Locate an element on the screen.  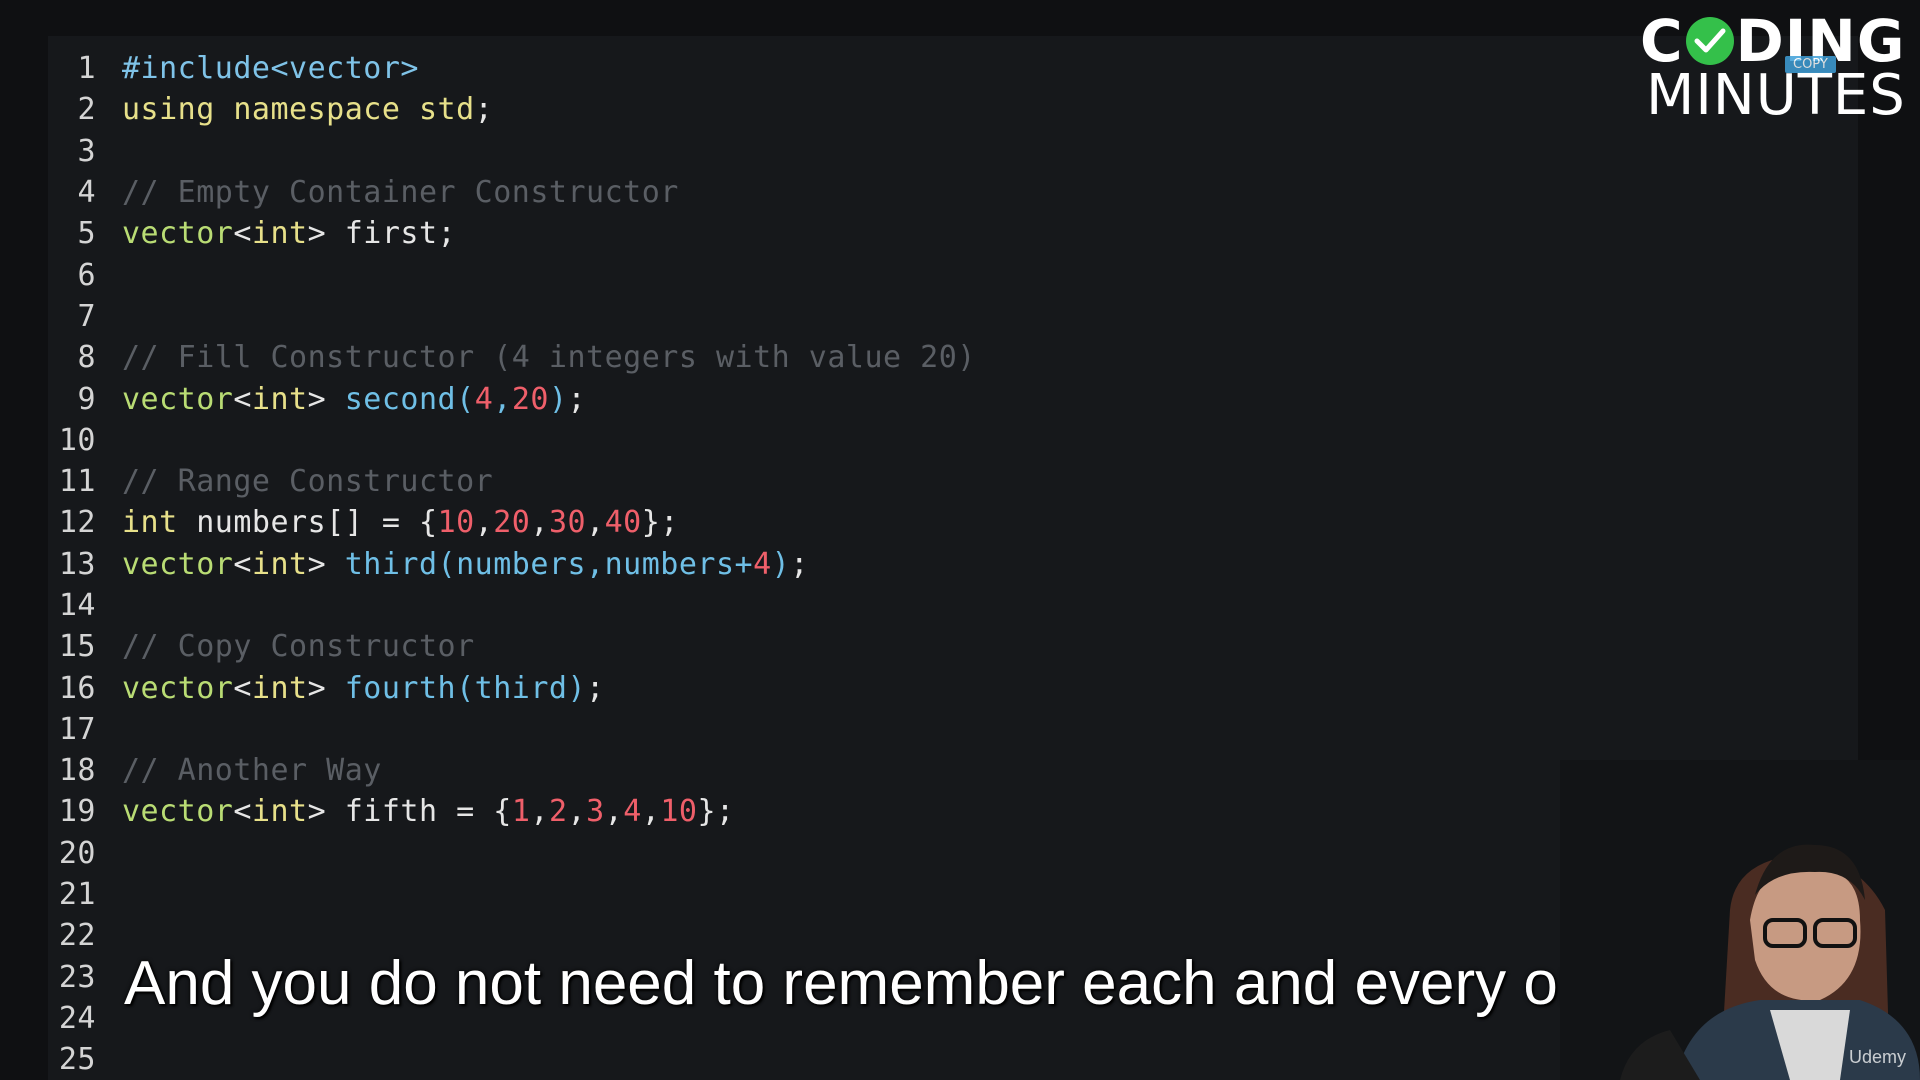
code-token: ) is located at coordinates (558, 399).